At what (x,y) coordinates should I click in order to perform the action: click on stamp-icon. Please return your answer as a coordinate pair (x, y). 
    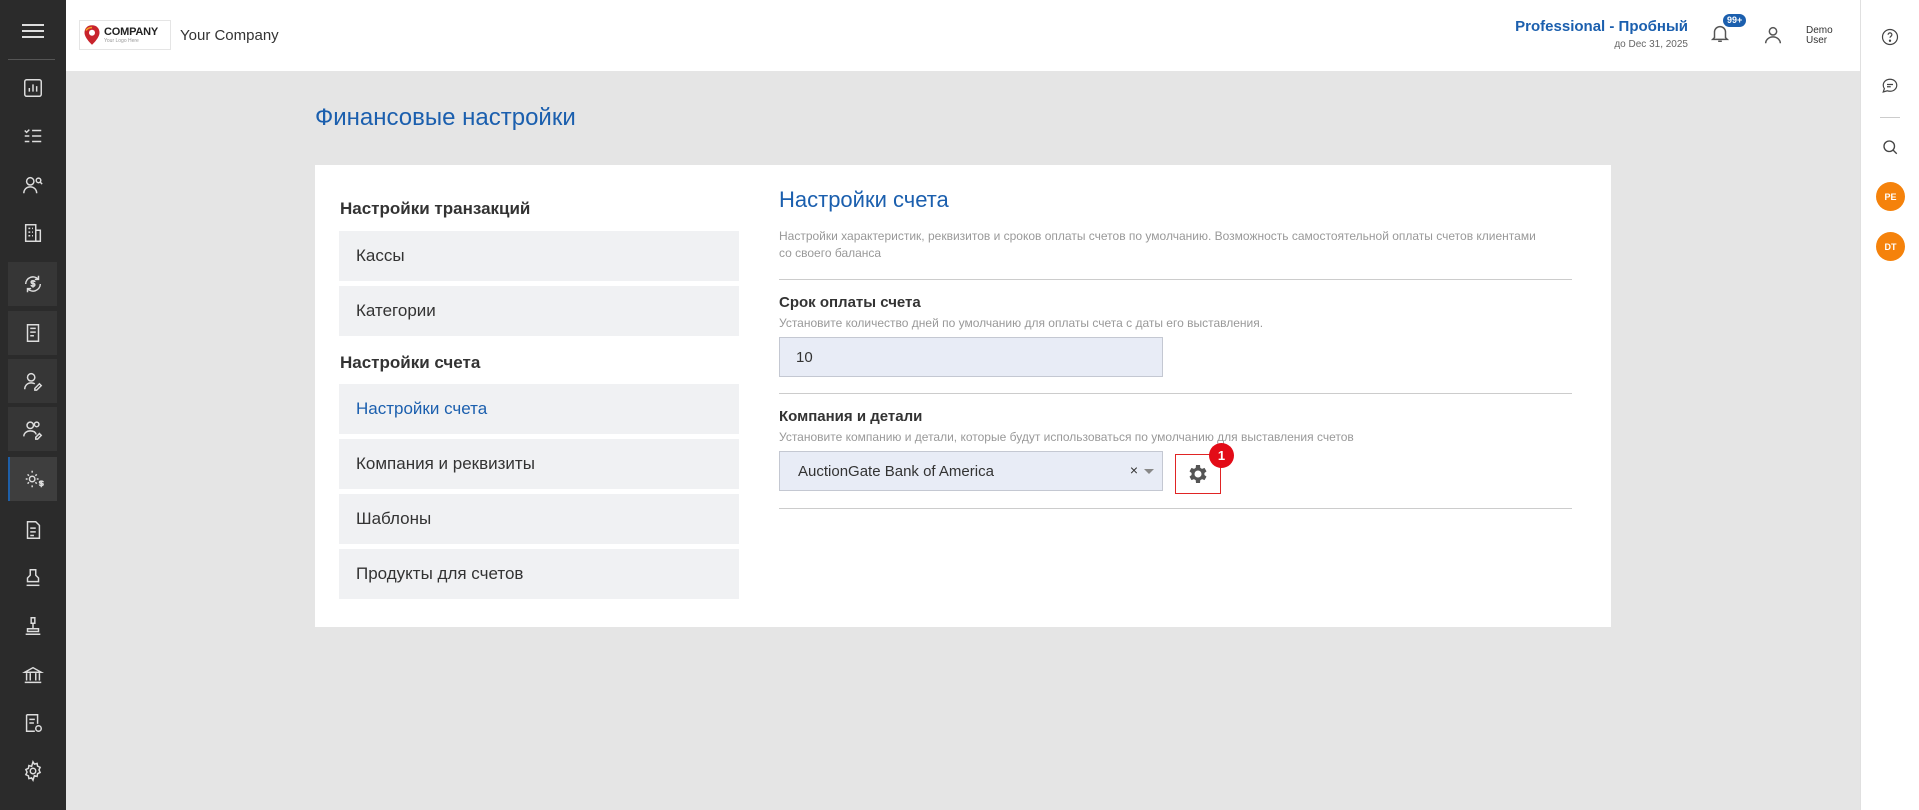
    Looking at the image, I should click on (32, 578).